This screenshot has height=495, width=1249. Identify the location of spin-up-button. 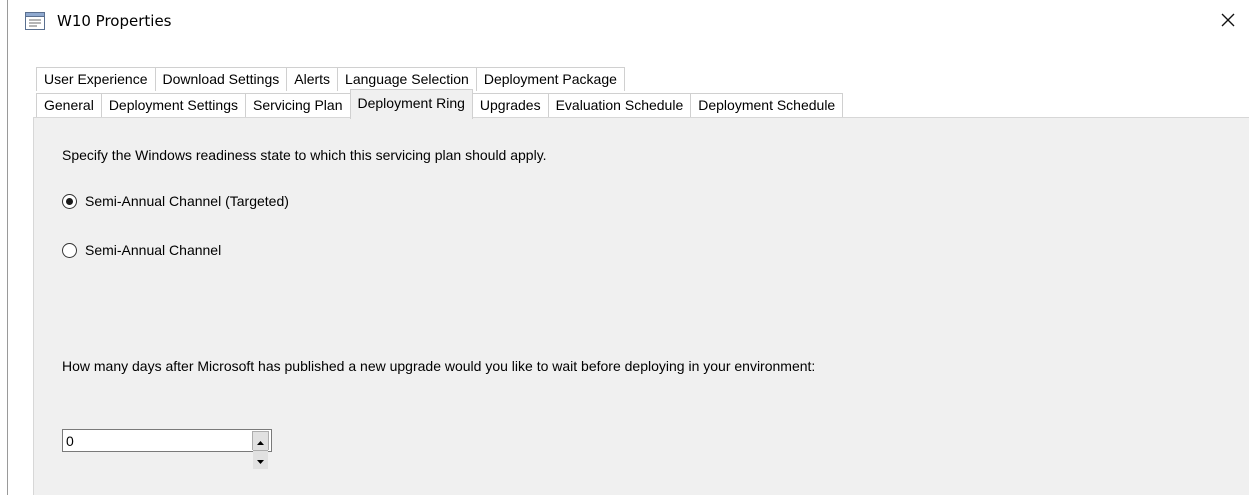
(260, 441).